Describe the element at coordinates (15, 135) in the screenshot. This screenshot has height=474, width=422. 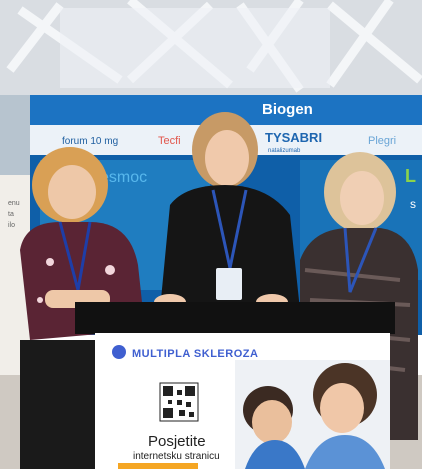
I see `window` at that location.